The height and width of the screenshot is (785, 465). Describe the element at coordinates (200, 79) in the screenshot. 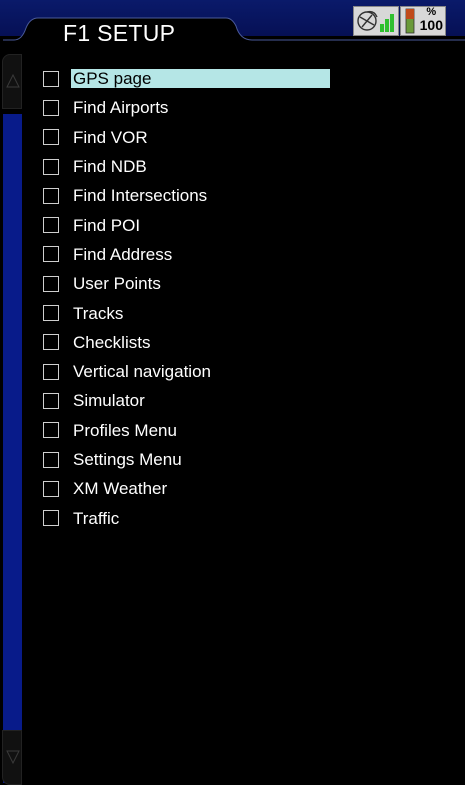

I see `menu-item-label: GPS page` at that location.